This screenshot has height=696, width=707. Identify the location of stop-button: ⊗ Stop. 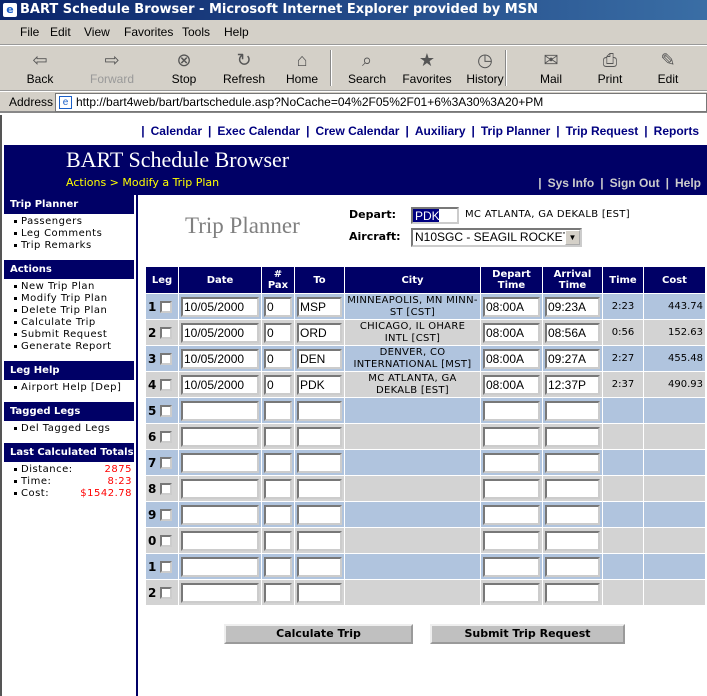
(184, 67).